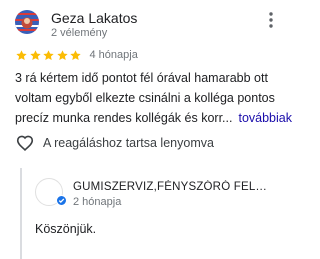  I want to click on more-options-button, so click(271, 20).